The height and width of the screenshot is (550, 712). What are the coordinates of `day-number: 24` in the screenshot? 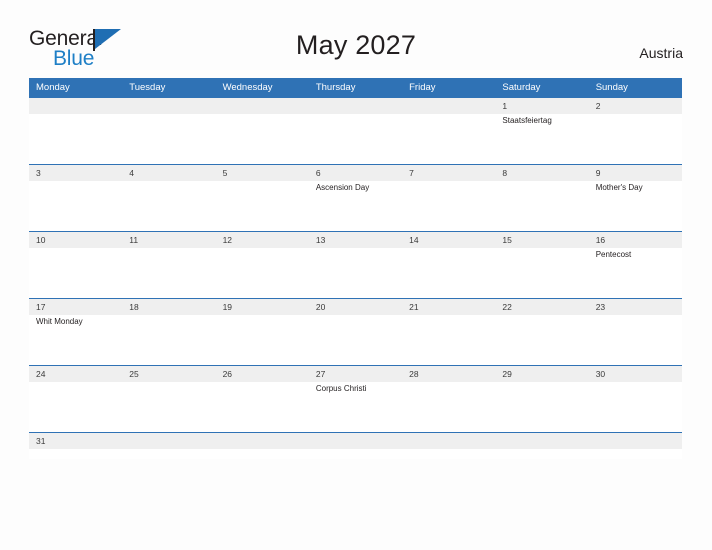 It's located at (75, 374).